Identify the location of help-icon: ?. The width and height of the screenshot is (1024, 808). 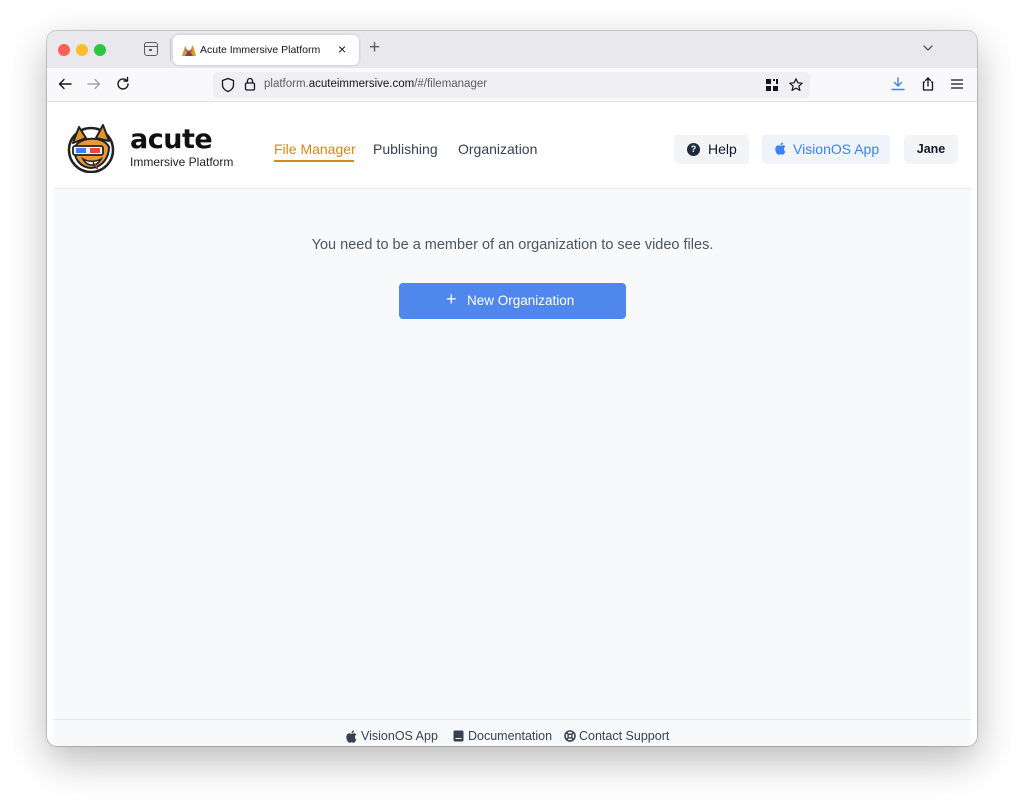
(693, 149).